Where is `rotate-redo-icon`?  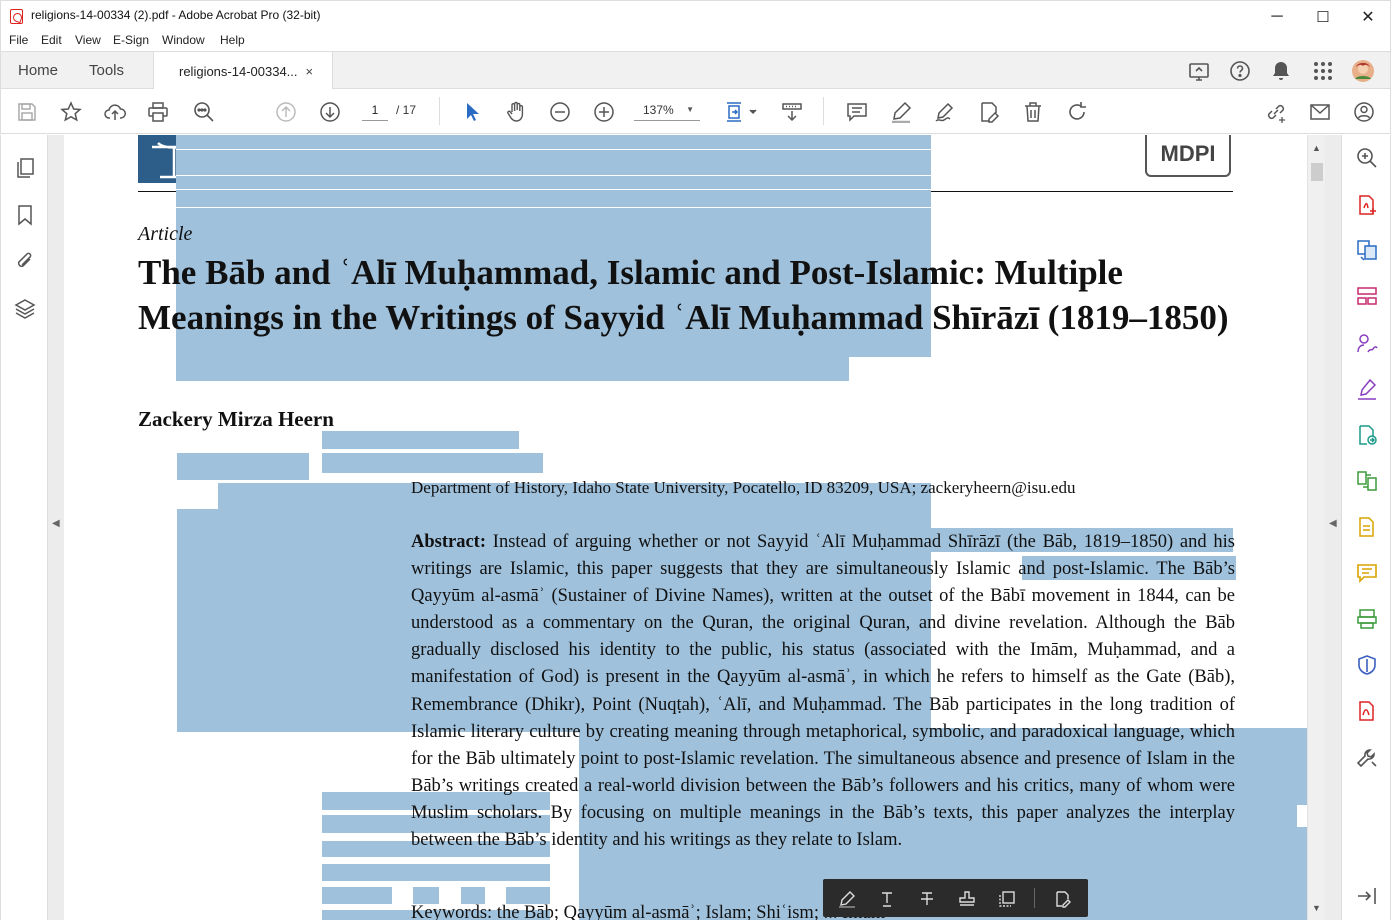 rotate-redo-icon is located at coordinates (1077, 112).